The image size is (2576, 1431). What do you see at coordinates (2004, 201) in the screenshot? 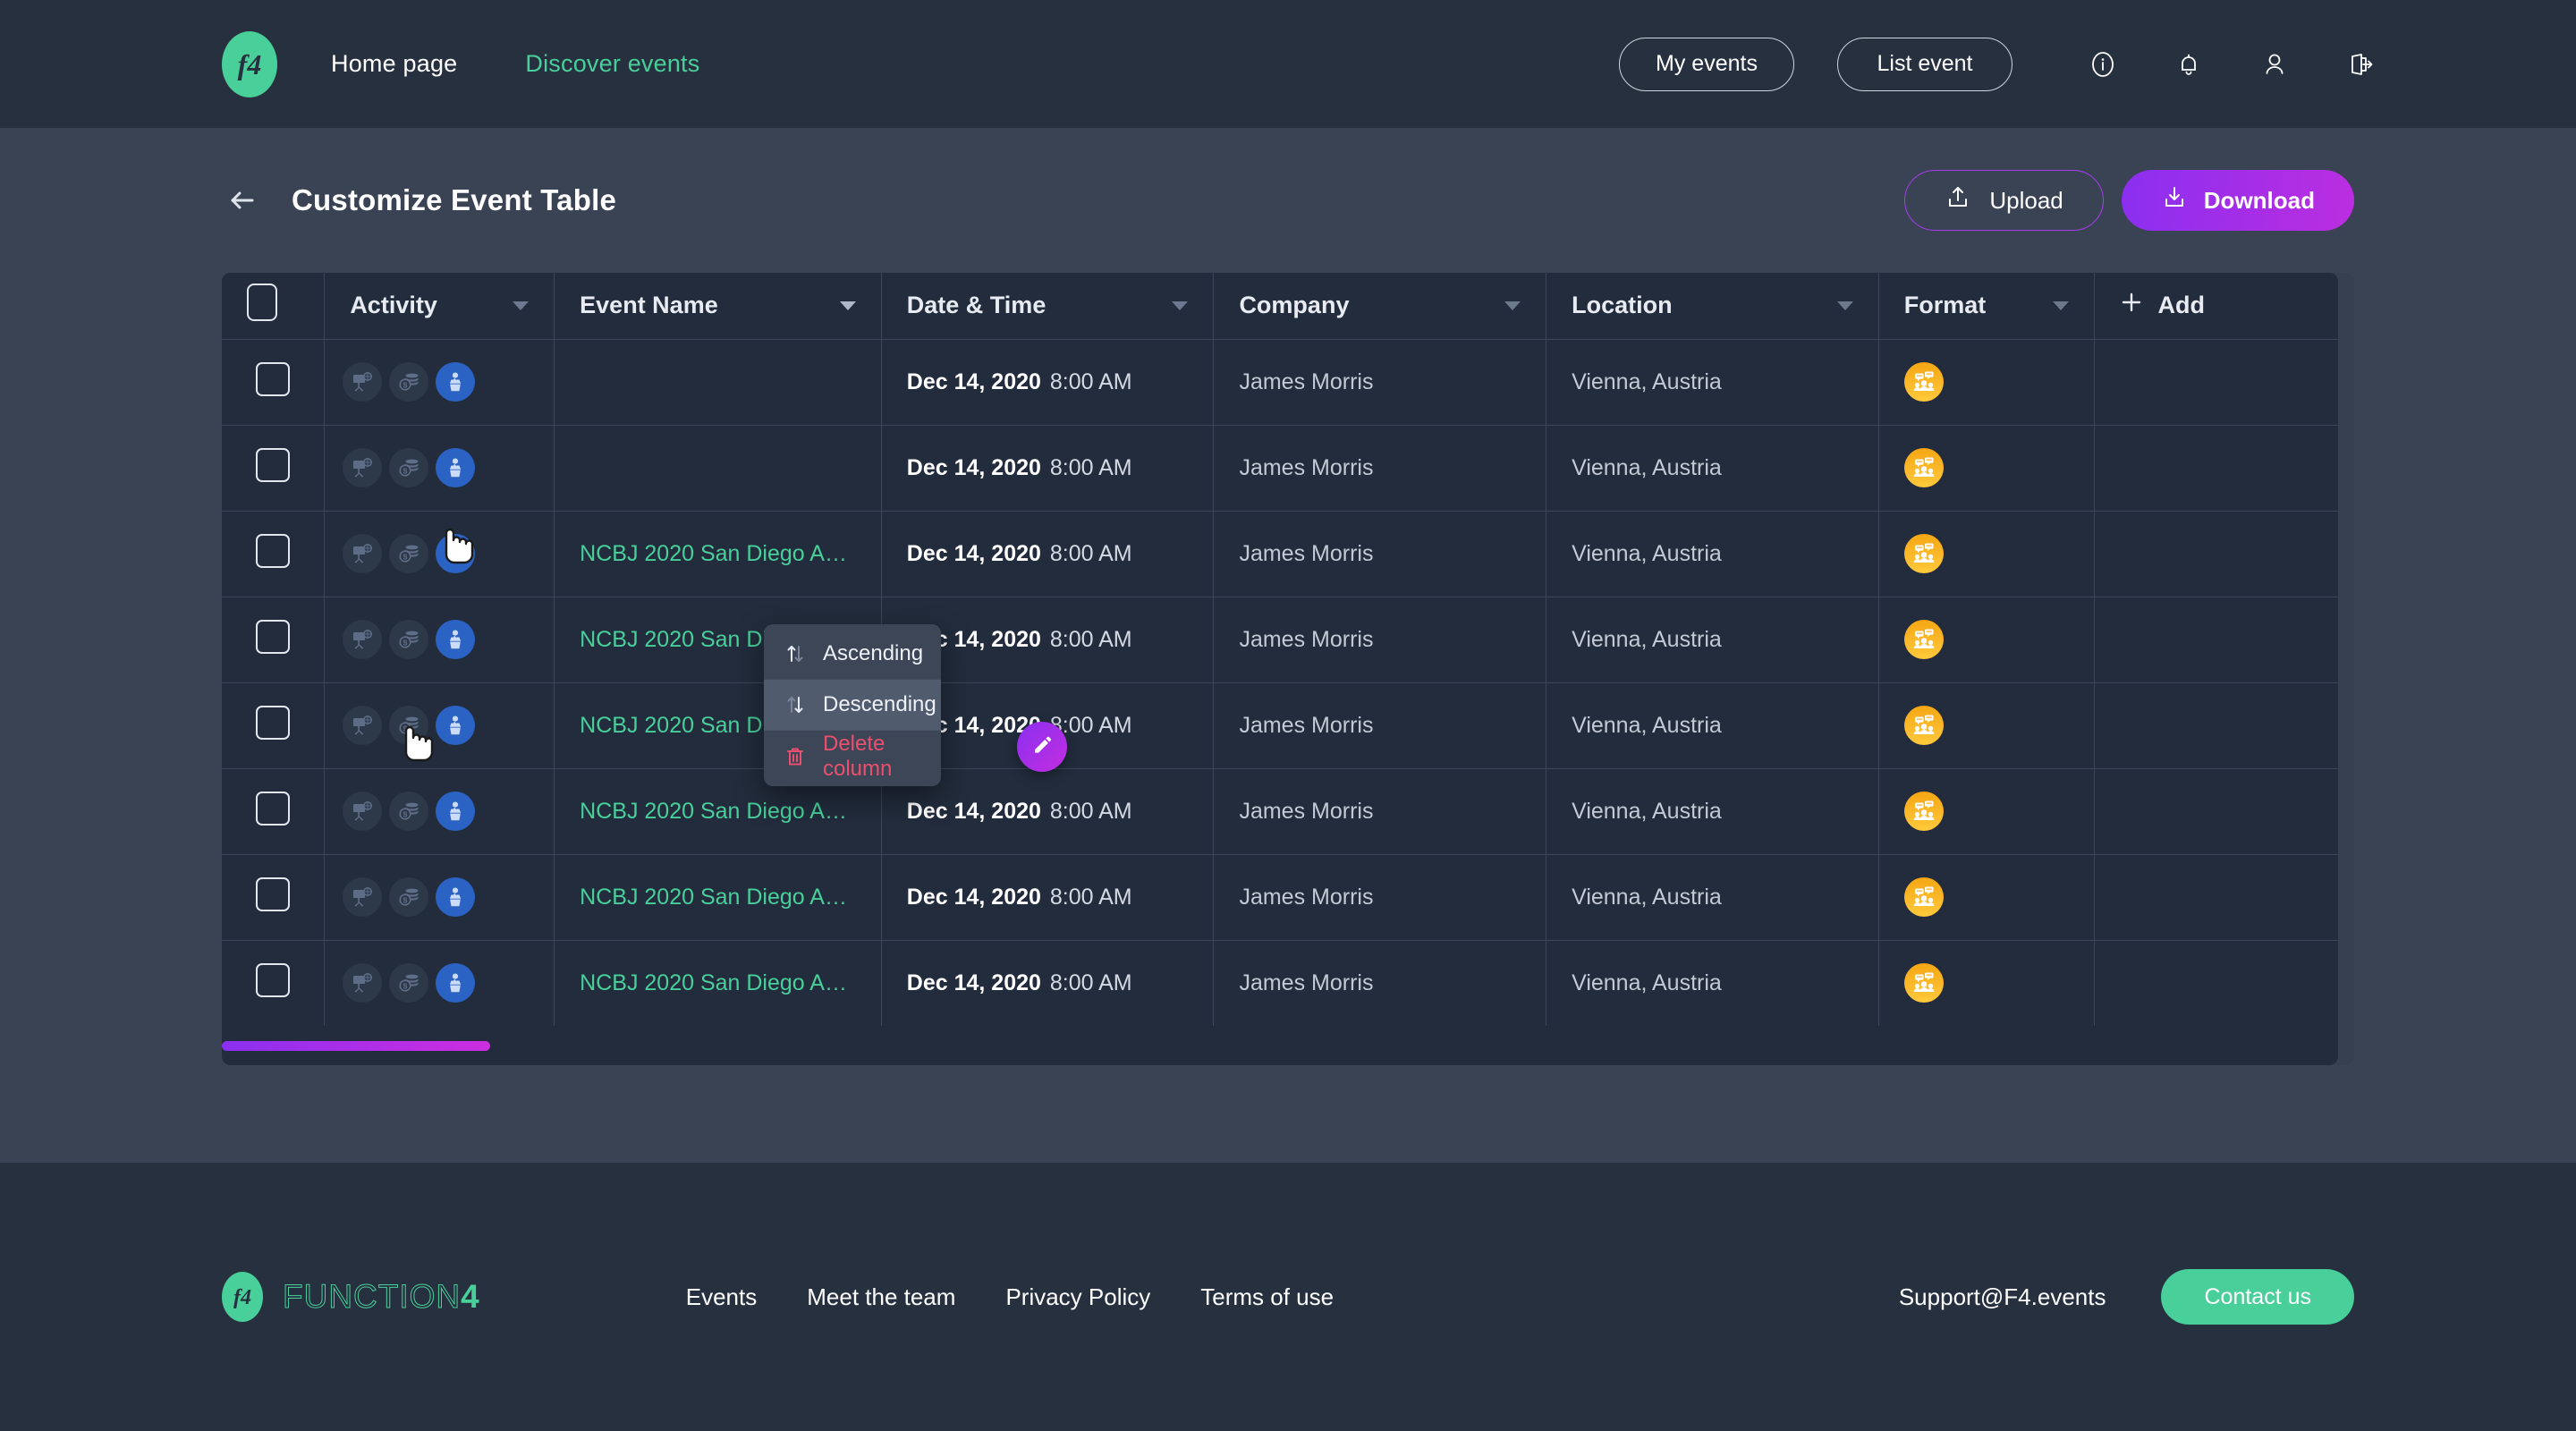
I see `upload-button: Upload` at bounding box center [2004, 201].